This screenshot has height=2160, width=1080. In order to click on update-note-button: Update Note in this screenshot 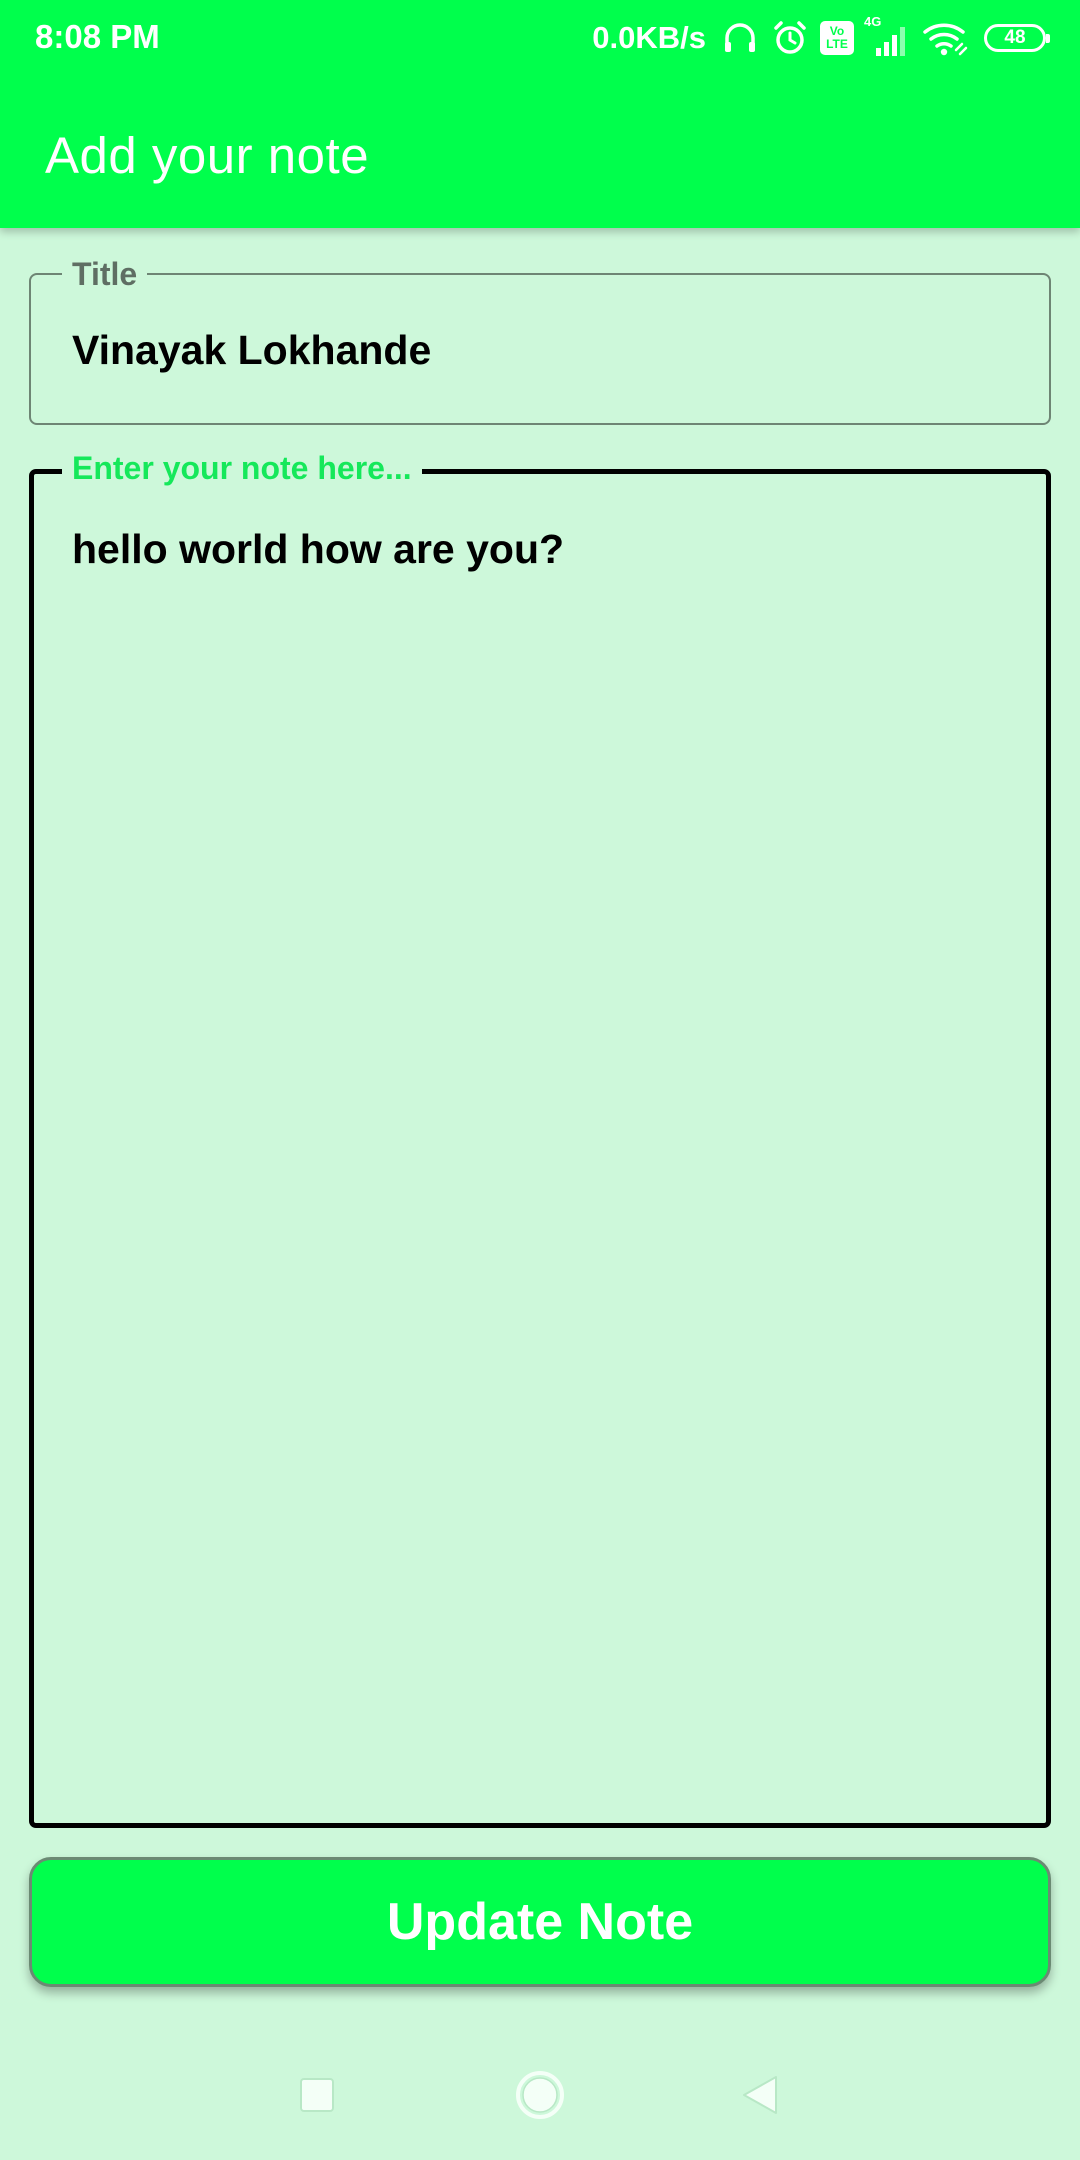, I will do `click(540, 1922)`.